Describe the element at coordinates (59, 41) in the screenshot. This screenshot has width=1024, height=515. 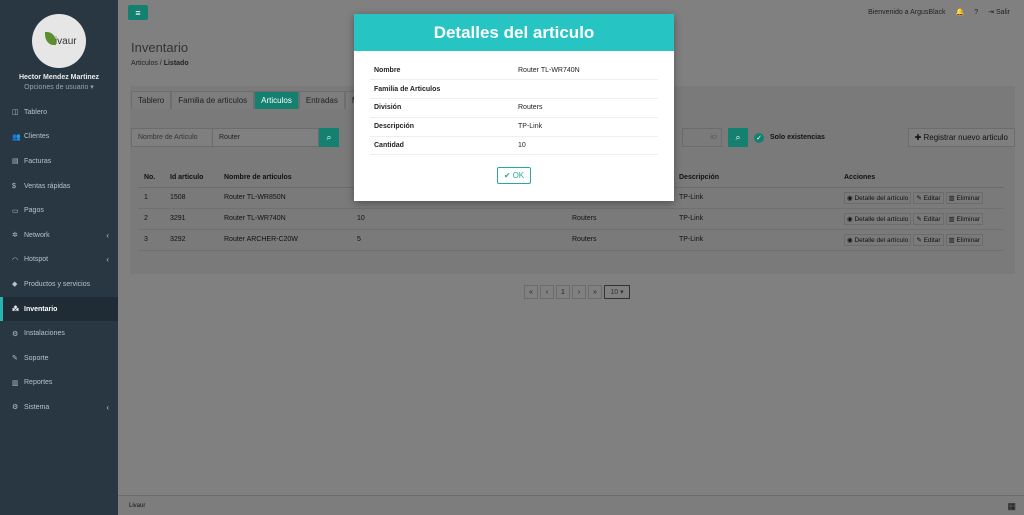
I see `avatar: Livaur` at that location.